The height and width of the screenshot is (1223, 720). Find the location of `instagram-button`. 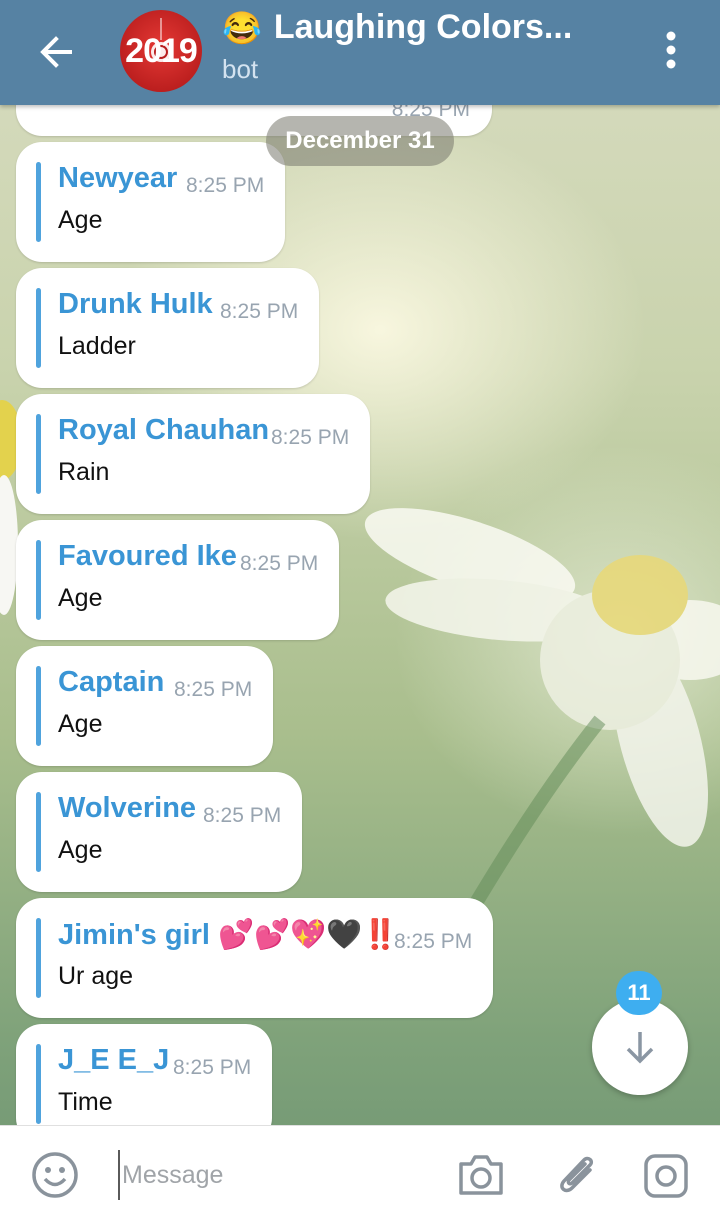

instagram-button is located at coordinates (666, 1176).